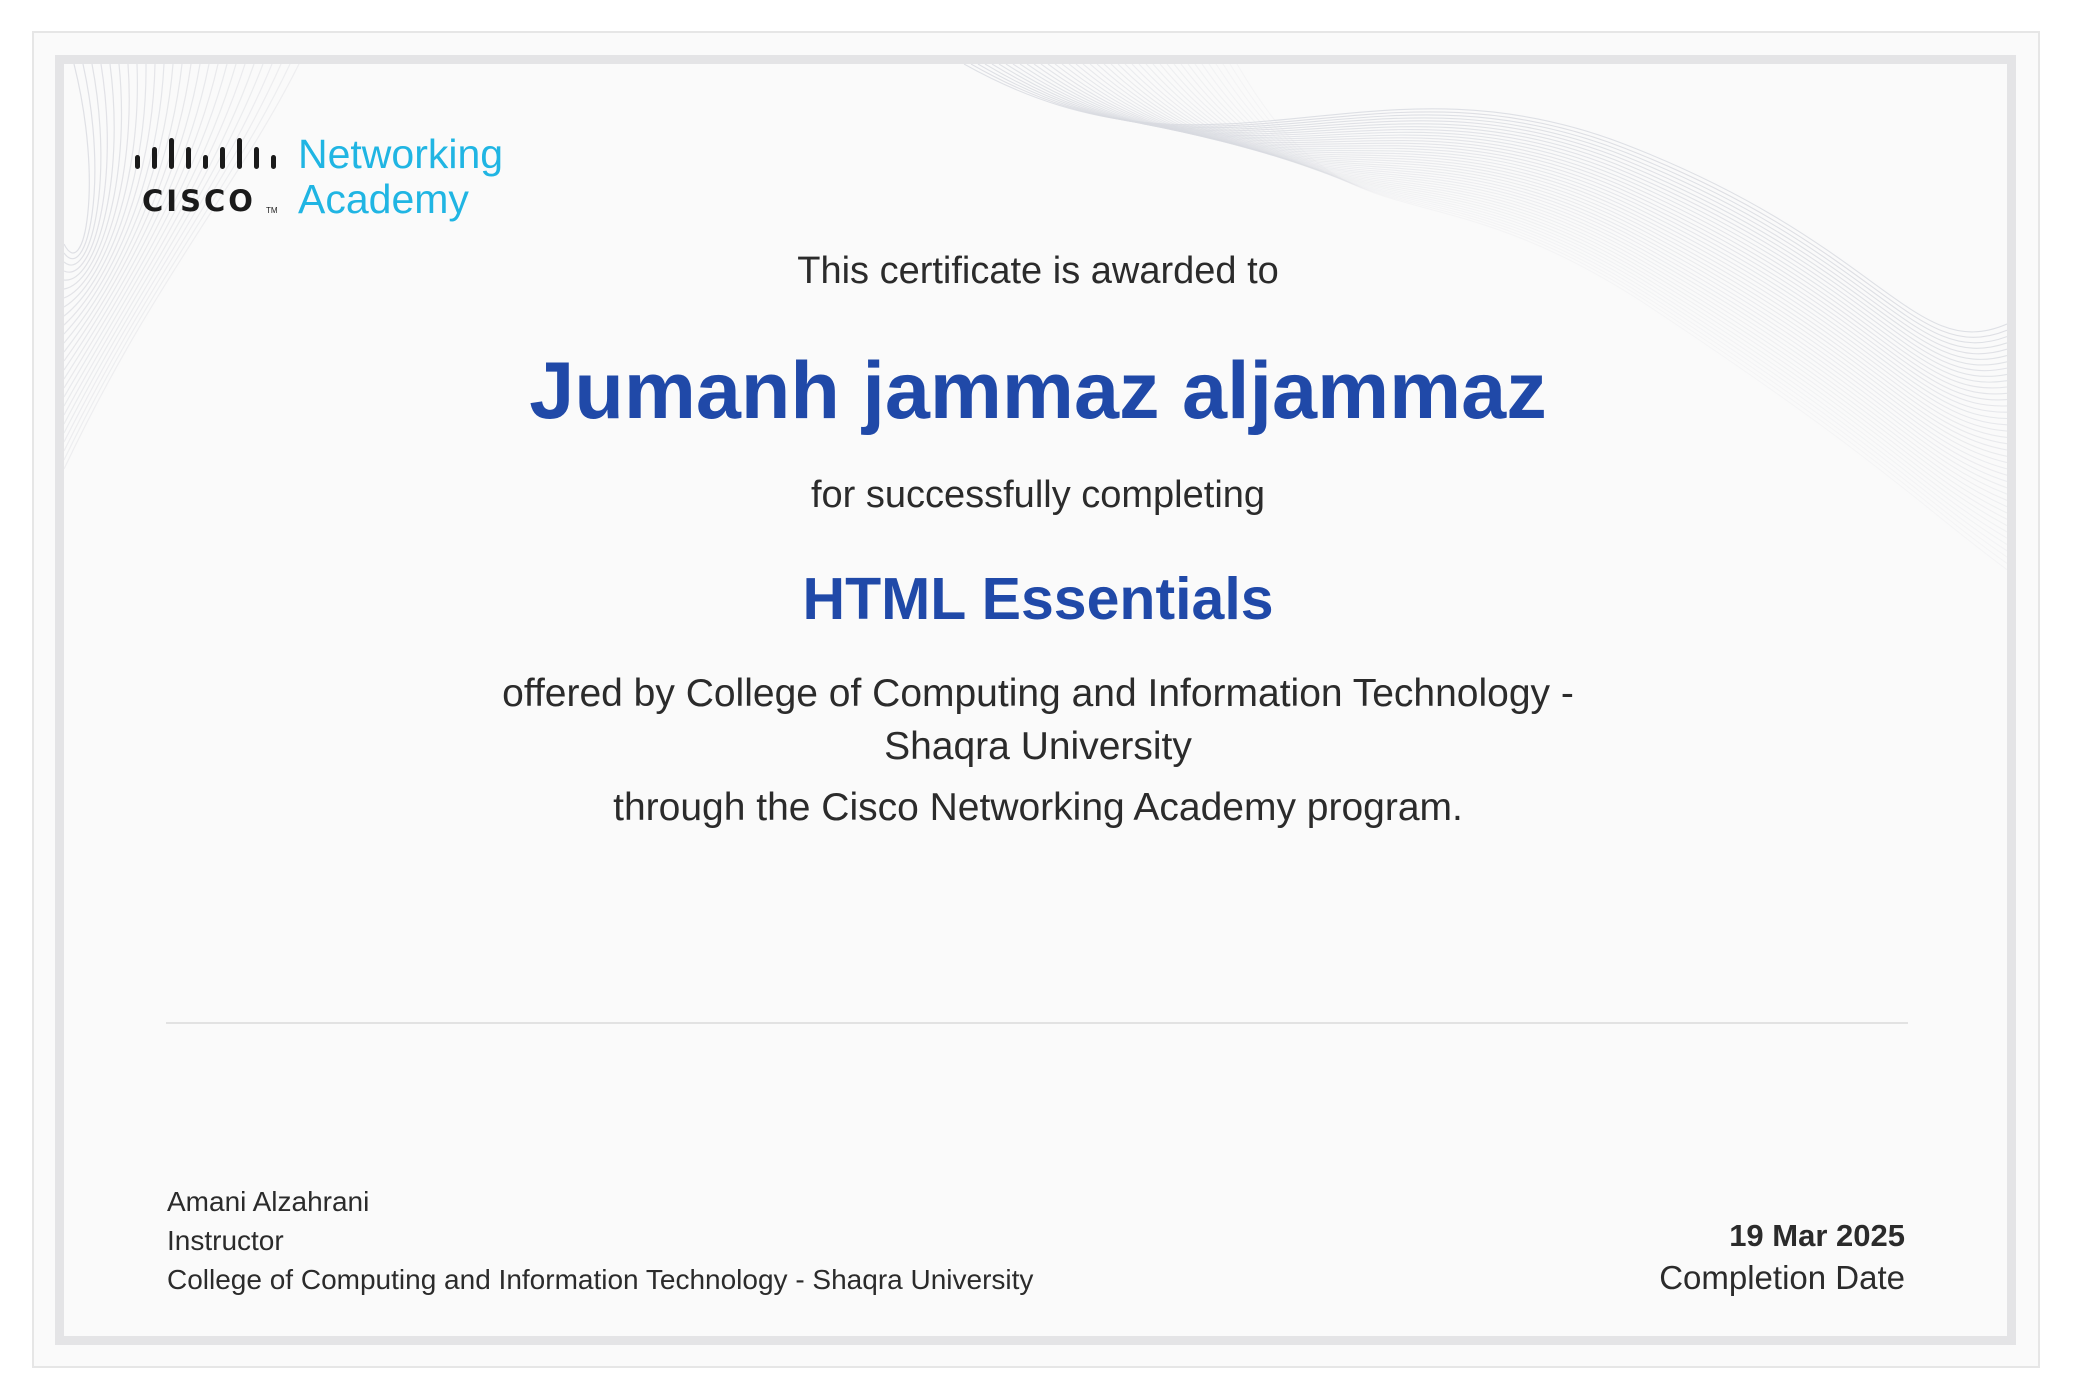  What do you see at coordinates (1038, 391) in the screenshot?
I see `recipient-name: Jumanh jammaz aljammaz` at bounding box center [1038, 391].